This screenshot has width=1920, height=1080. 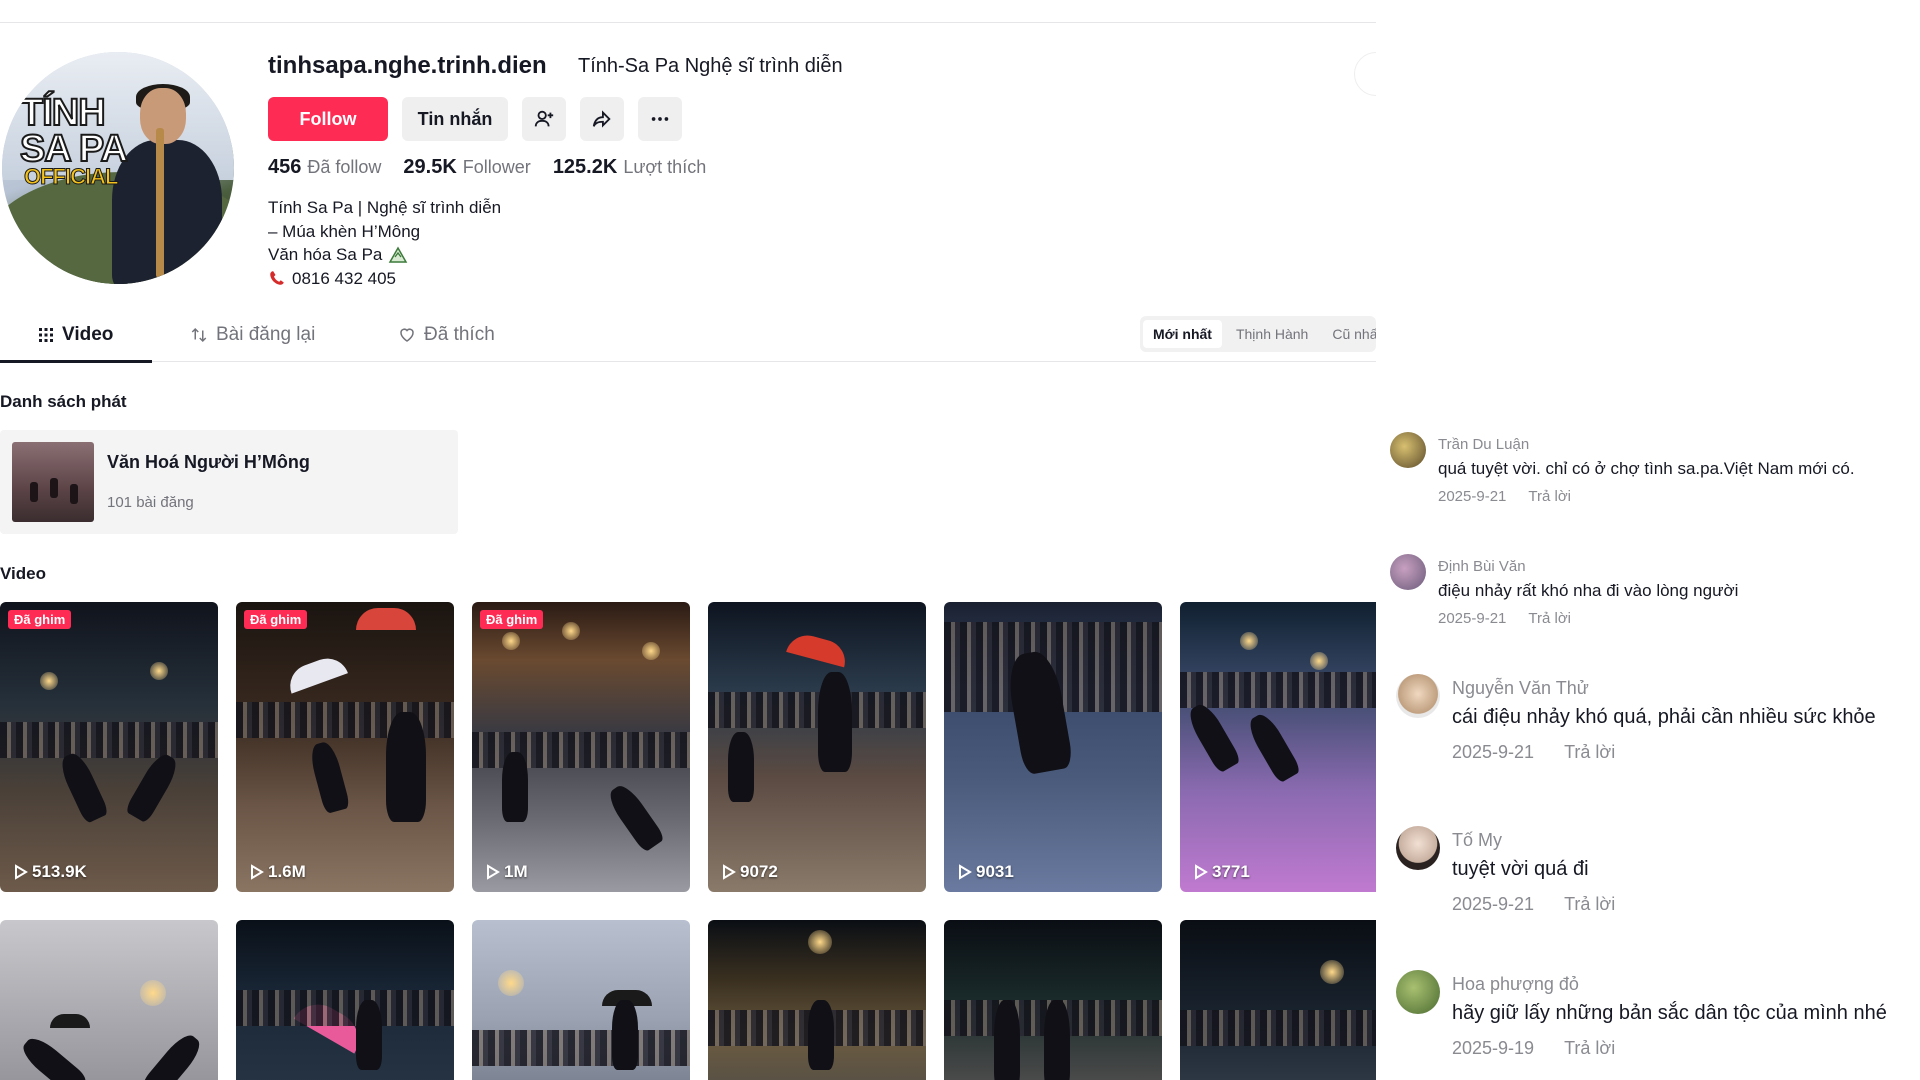 What do you see at coordinates (407, 335) in the screenshot?
I see `heart-icon` at bounding box center [407, 335].